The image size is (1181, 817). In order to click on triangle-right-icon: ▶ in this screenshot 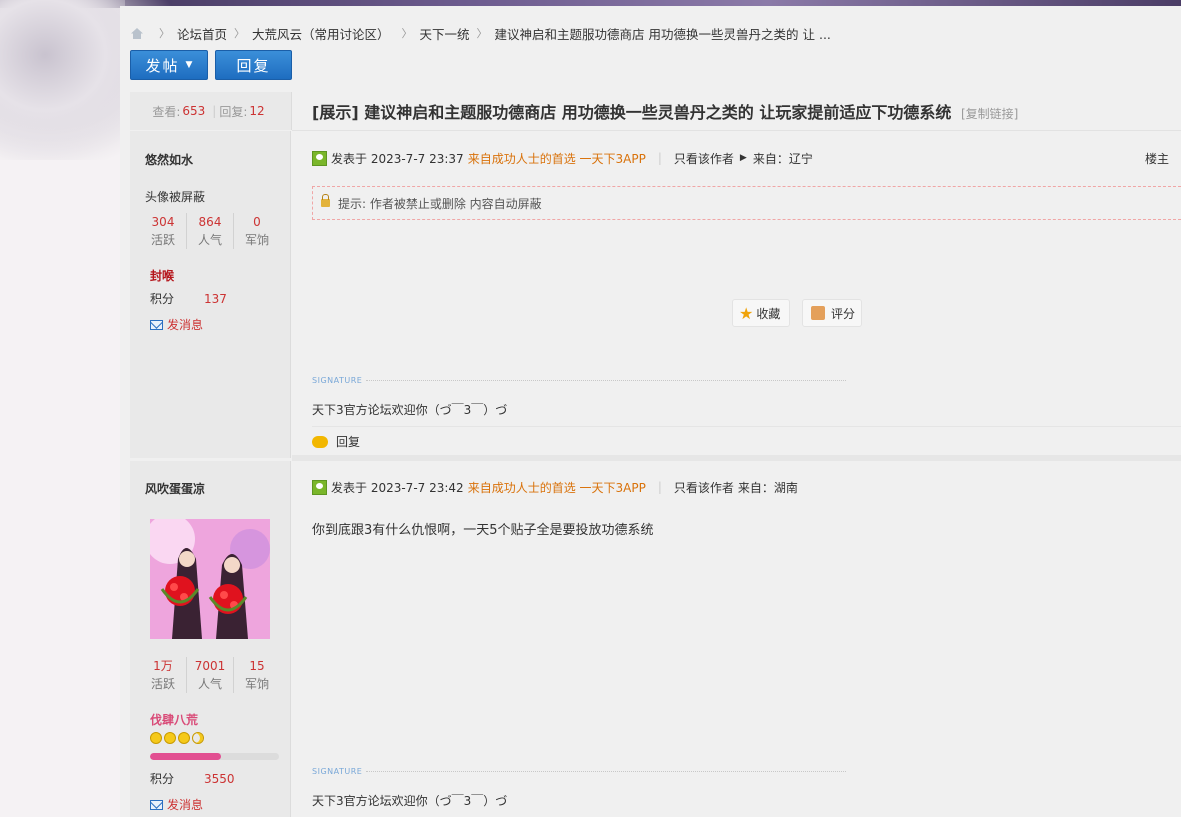, I will do `click(743, 158)`.